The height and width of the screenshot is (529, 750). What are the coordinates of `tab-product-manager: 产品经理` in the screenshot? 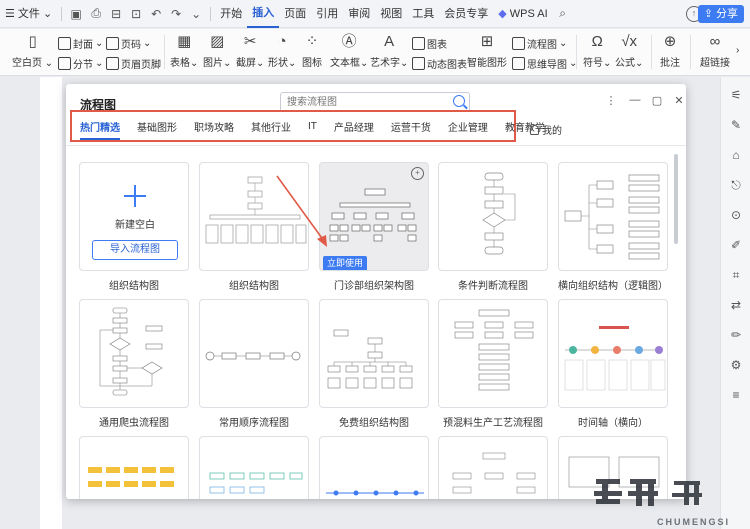 It's located at (354, 126).